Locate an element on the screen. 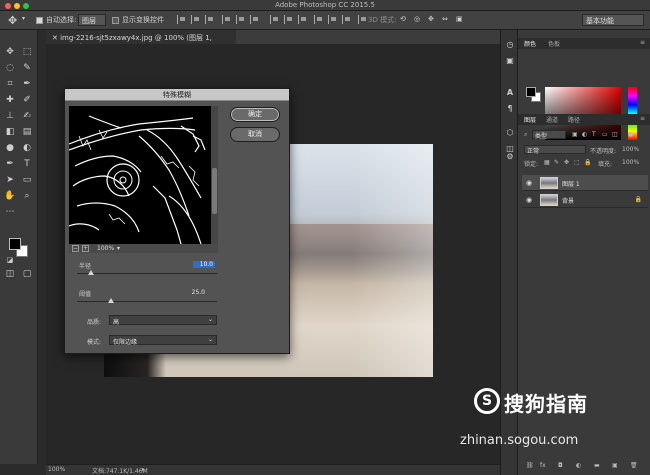 This screenshot has height=475, width=650. default-colors-icon: ◪ is located at coordinates (10, 260).